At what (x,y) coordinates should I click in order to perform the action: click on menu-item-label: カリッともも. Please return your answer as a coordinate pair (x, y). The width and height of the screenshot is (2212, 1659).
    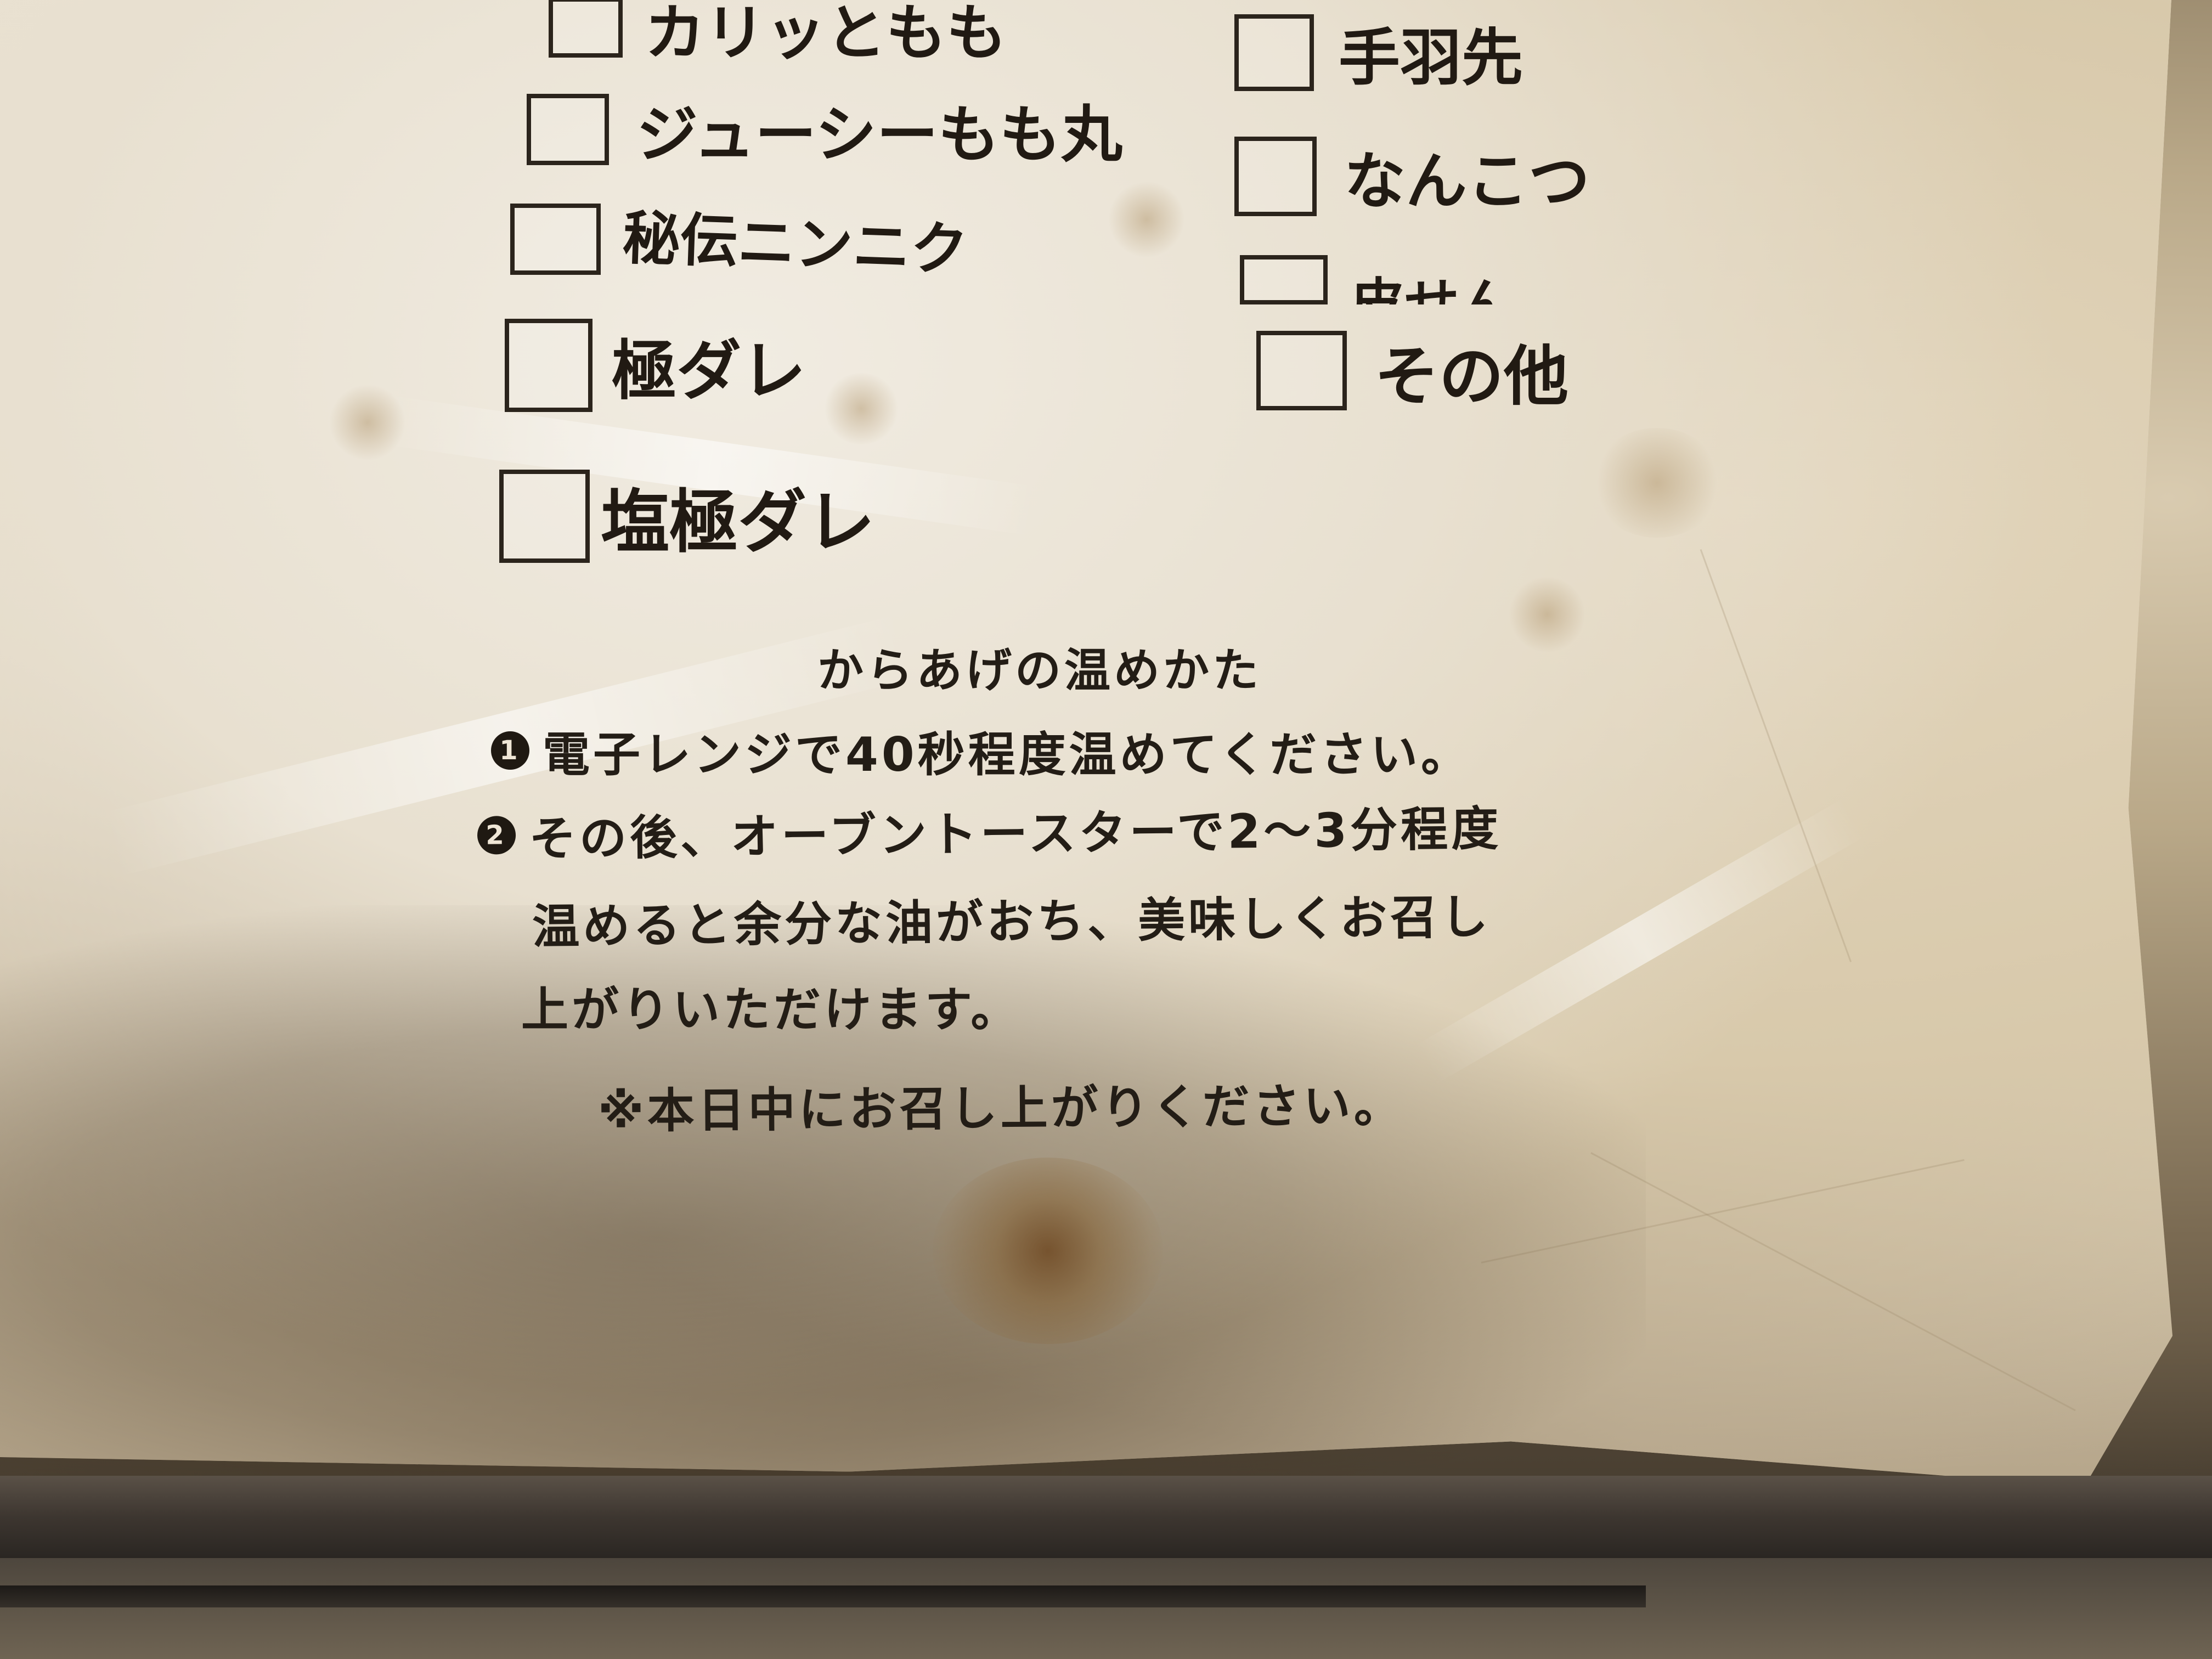
    Looking at the image, I should click on (826, 34).